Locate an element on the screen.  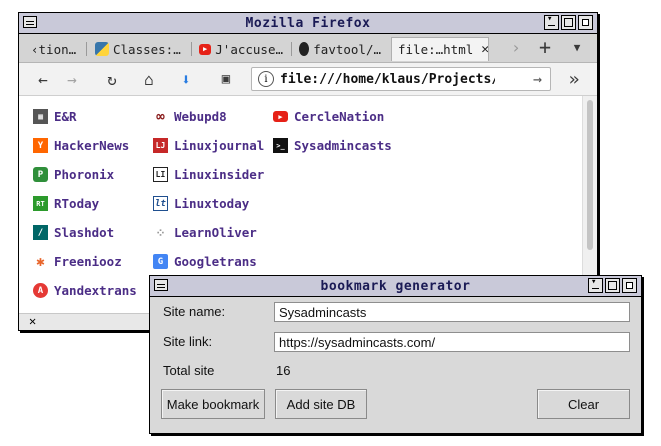
bookmark-label: Sysadmincasts is located at coordinates (343, 145).